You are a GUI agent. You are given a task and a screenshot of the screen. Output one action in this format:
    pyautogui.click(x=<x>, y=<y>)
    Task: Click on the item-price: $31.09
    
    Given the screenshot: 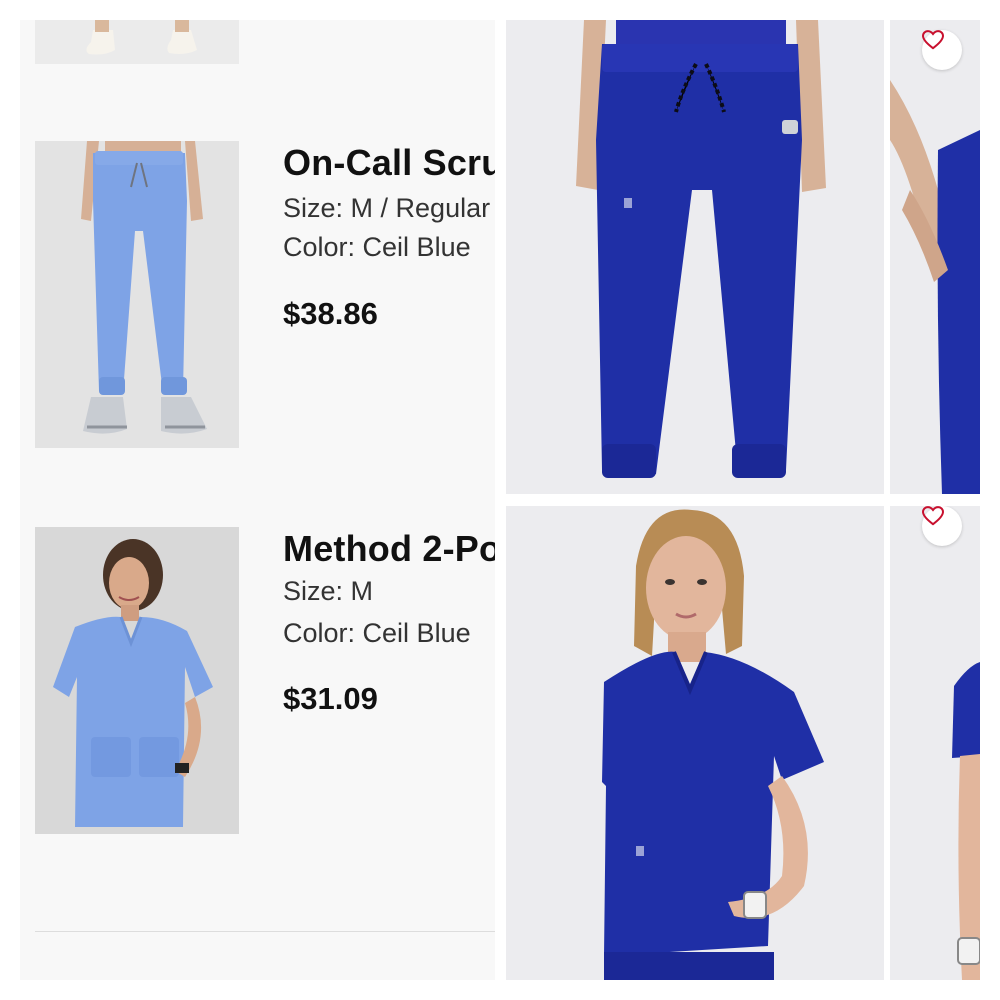 What is the action you would take?
    pyautogui.click(x=330, y=698)
    